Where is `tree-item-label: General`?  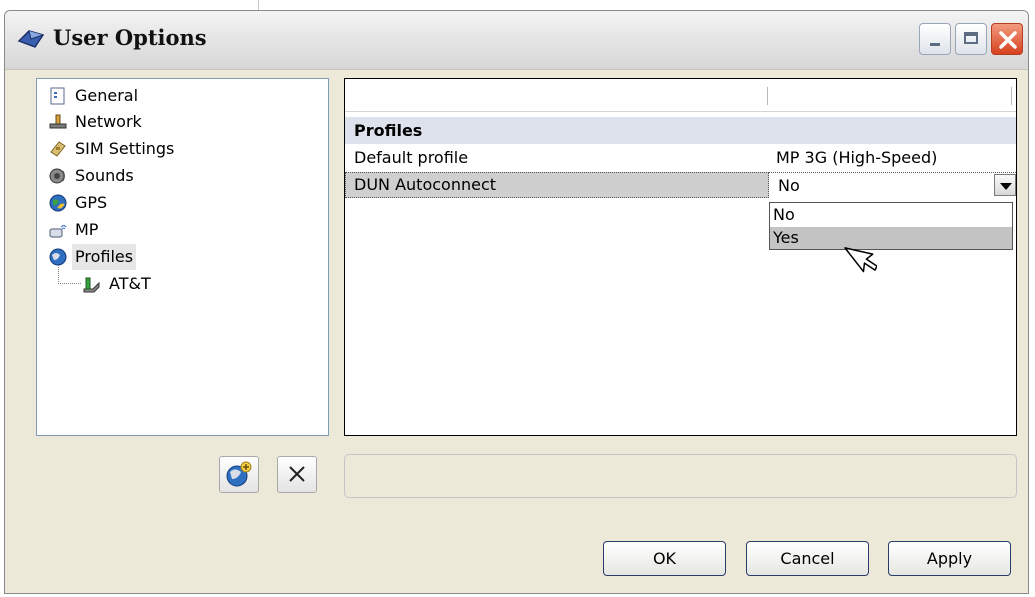 tree-item-label: General is located at coordinates (107, 95).